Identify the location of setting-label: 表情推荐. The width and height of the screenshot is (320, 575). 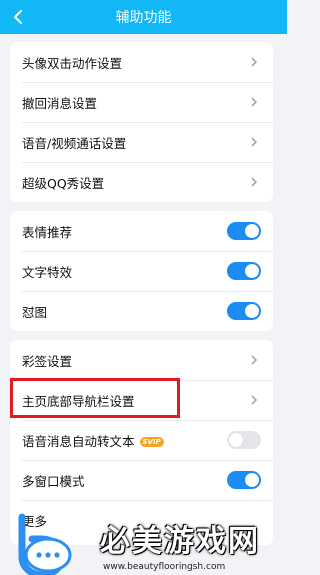
(47, 232).